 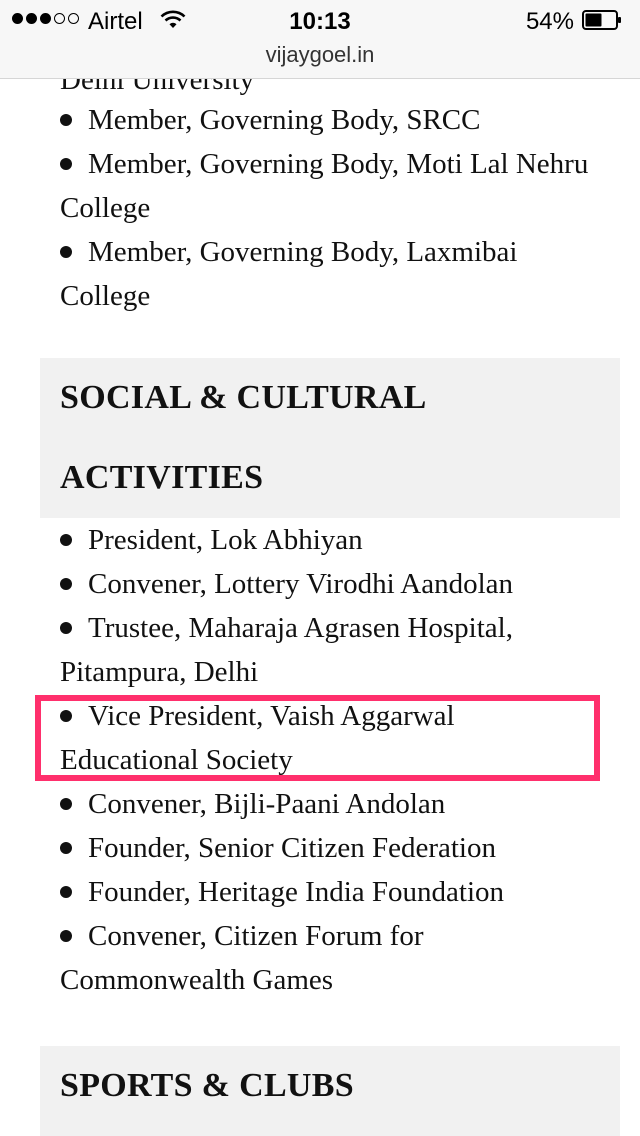 I want to click on list-item: Founder, Senior Citizen Federation, so click(x=325, y=848).